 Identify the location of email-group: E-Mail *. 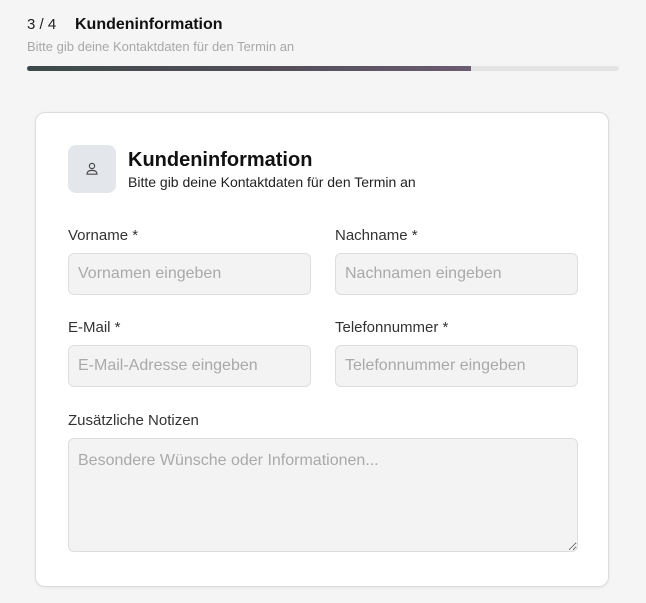
(189, 353).